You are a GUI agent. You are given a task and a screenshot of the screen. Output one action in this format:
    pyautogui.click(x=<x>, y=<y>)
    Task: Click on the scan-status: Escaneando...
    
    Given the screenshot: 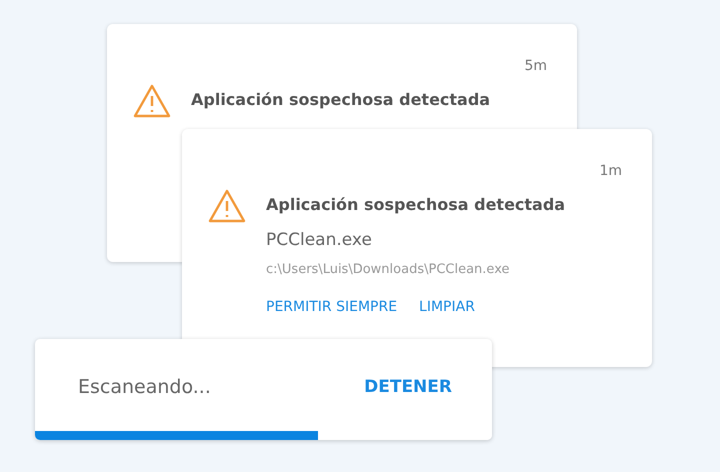 What is the action you would take?
    pyautogui.click(x=144, y=387)
    